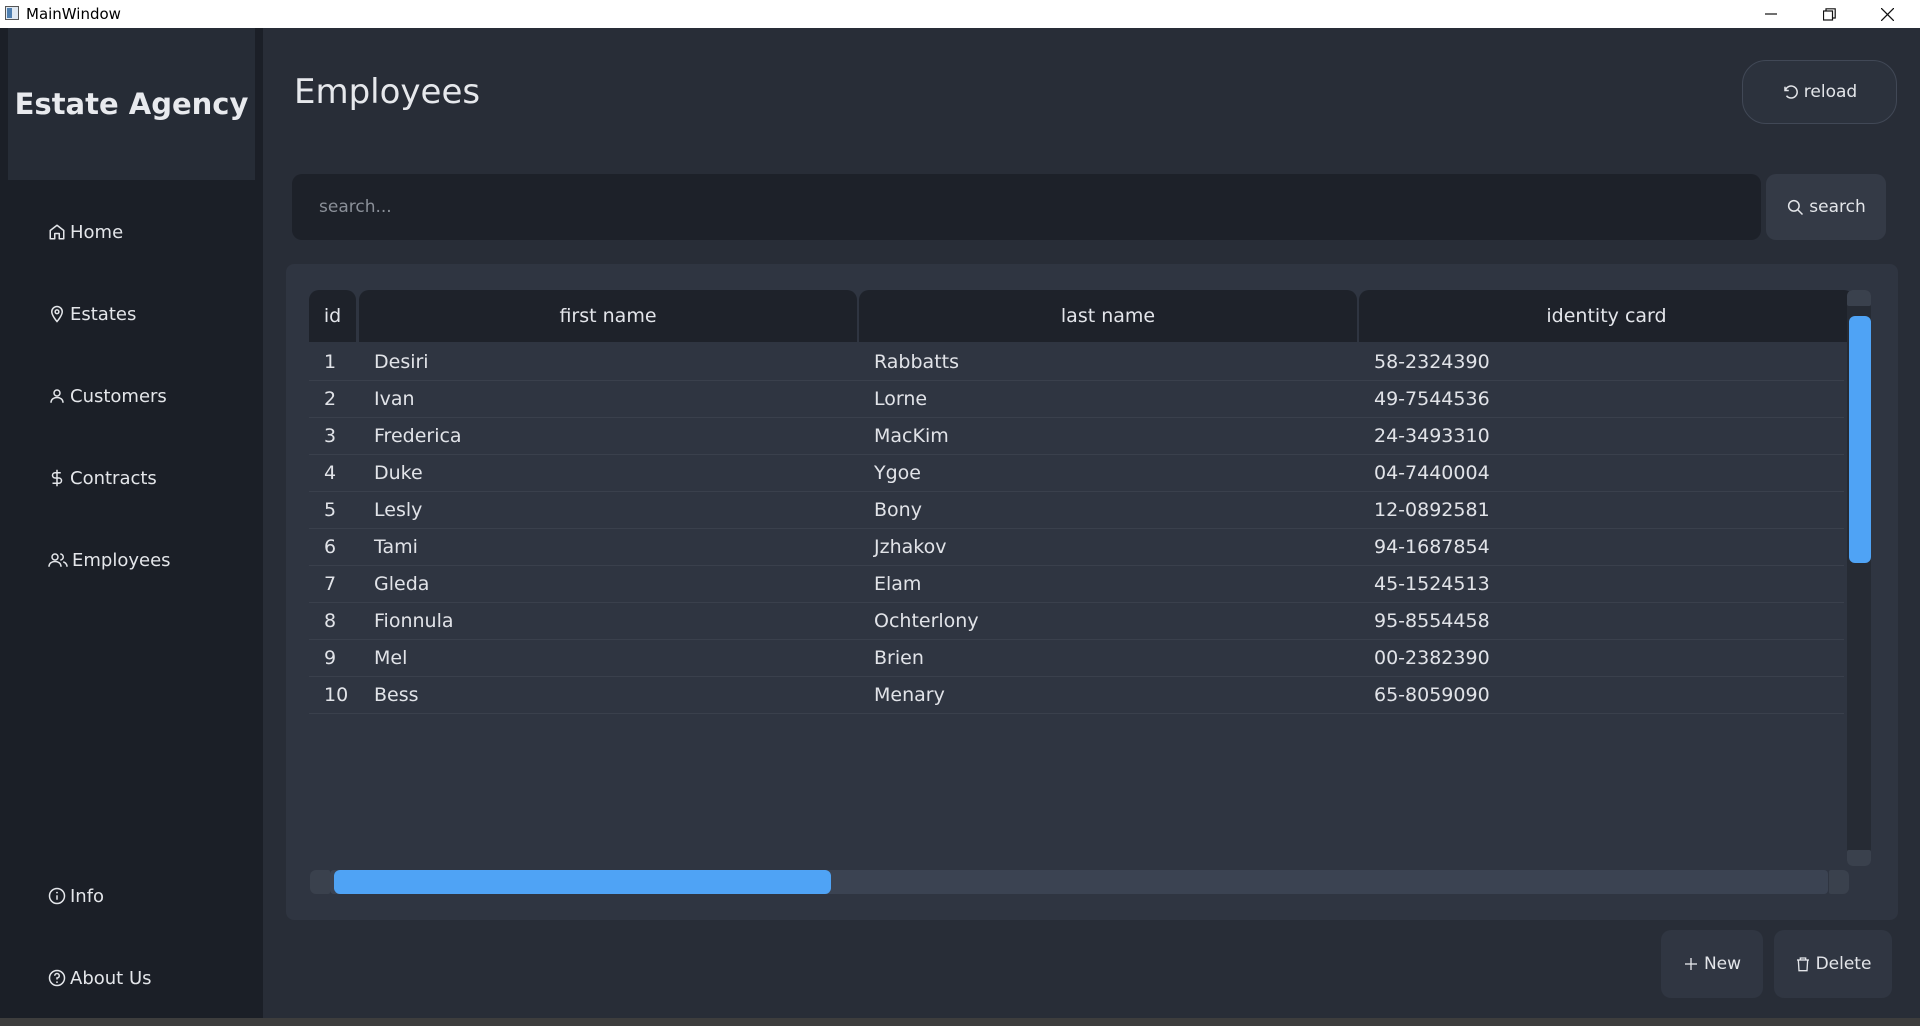 This screenshot has height=1026, width=1920. Describe the element at coordinates (1606, 316) in the screenshot. I see `column-header-identity-card: identity card` at that location.